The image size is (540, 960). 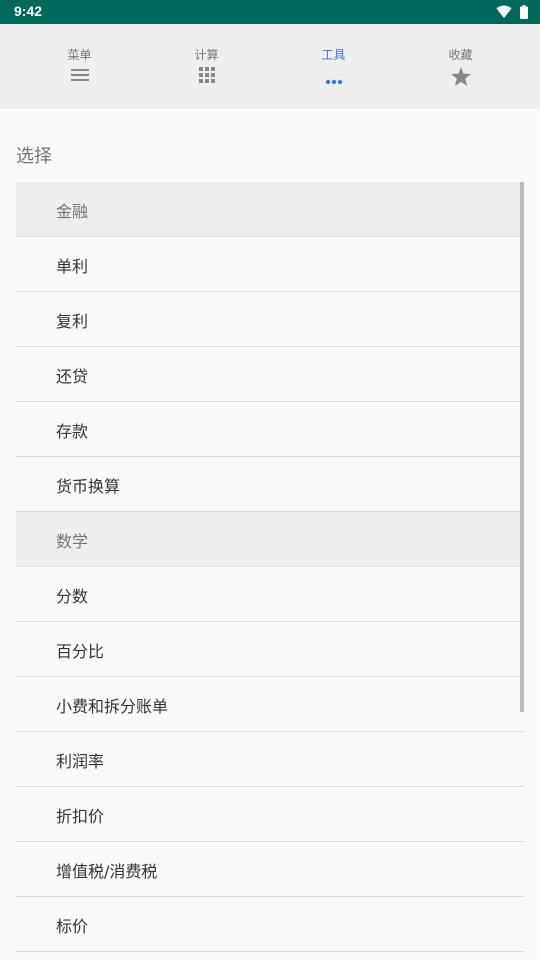 What do you see at coordinates (72, 926) in the screenshot?
I see `list-item-label: 标价` at bounding box center [72, 926].